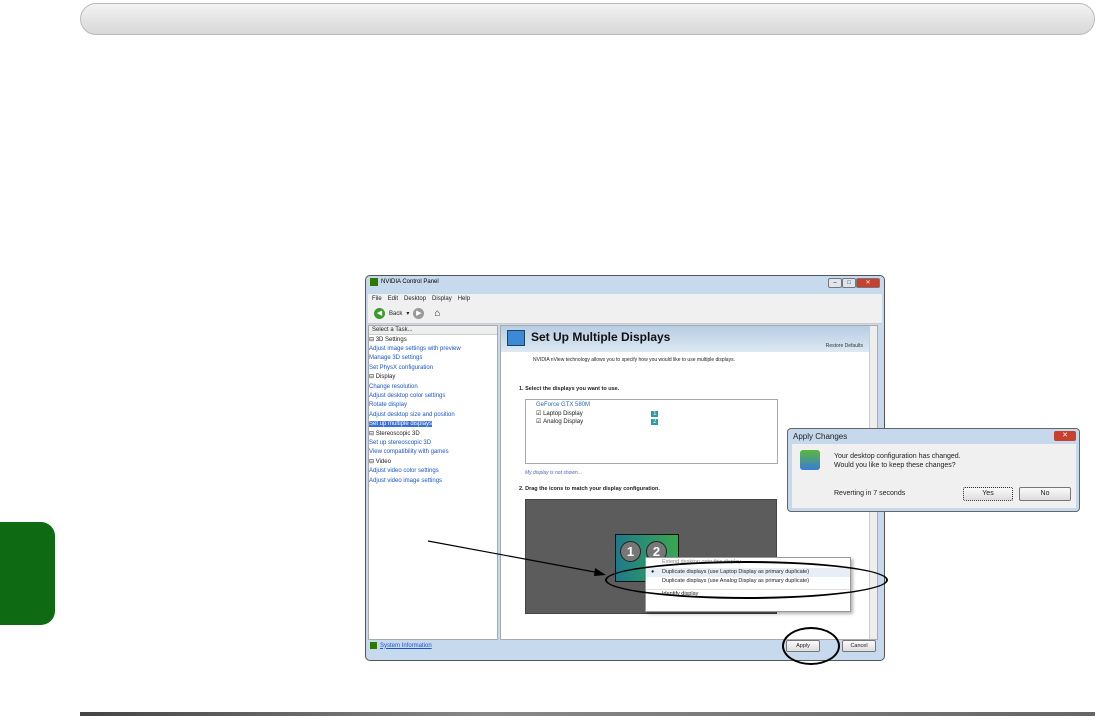 Image resolution: width=1106 pixels, height=721 pixels. What do you see at coordinates (601, 337) in the screenshot?
I see `page-title: Set Up Multiple Displays` at bounding box center [601, 337].